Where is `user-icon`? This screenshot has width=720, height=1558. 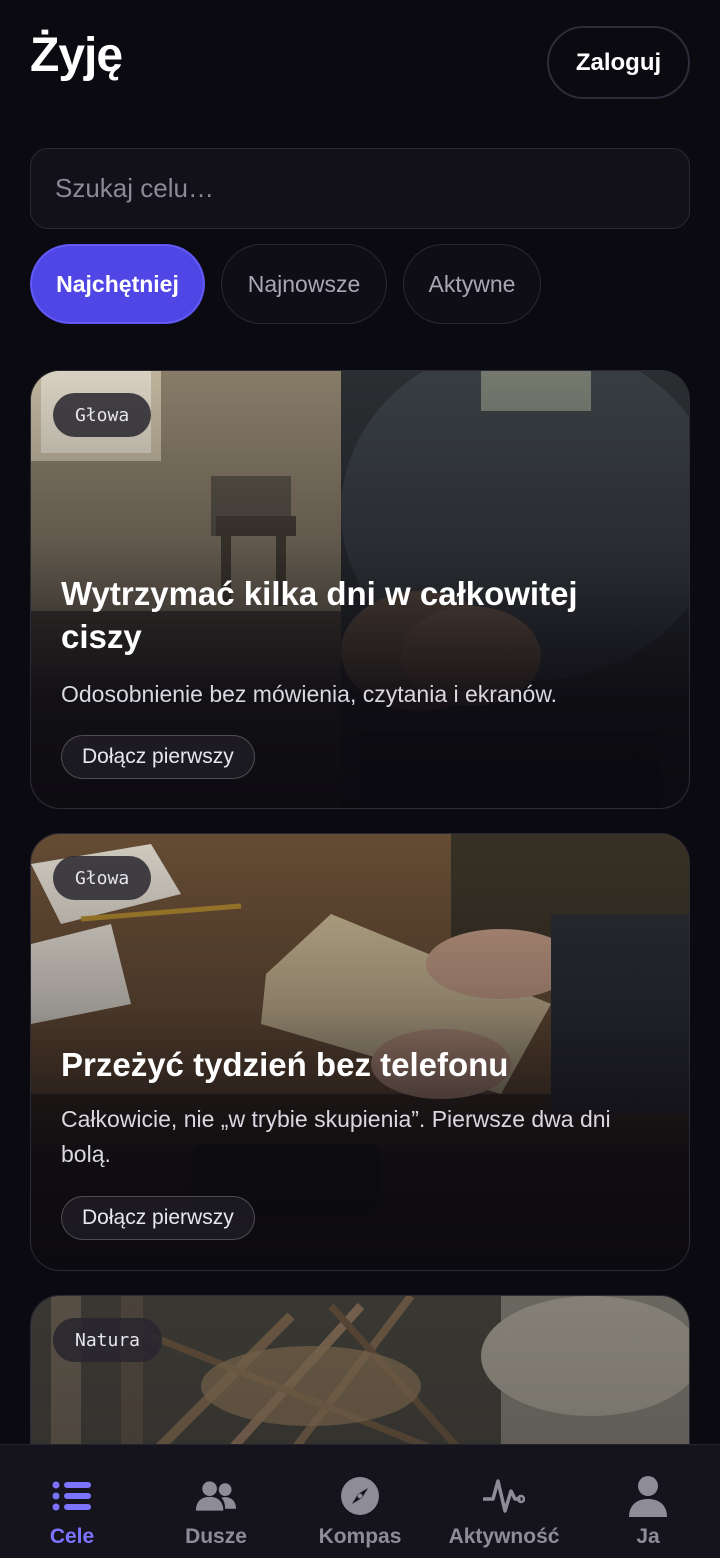
user-icon is located at coordinates (648, 1496).